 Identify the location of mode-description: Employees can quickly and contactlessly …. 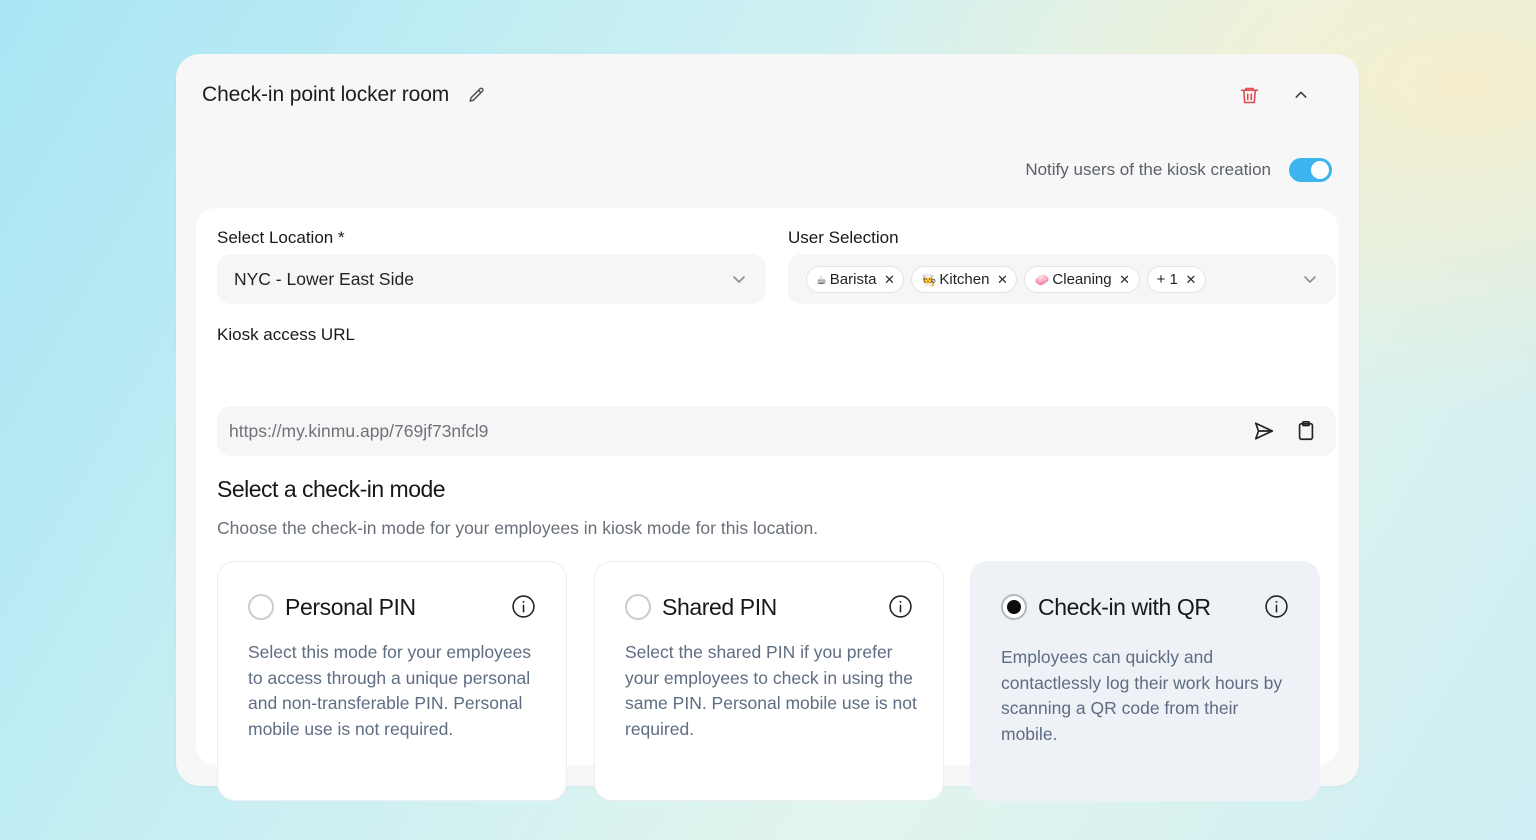
(1142, 695).